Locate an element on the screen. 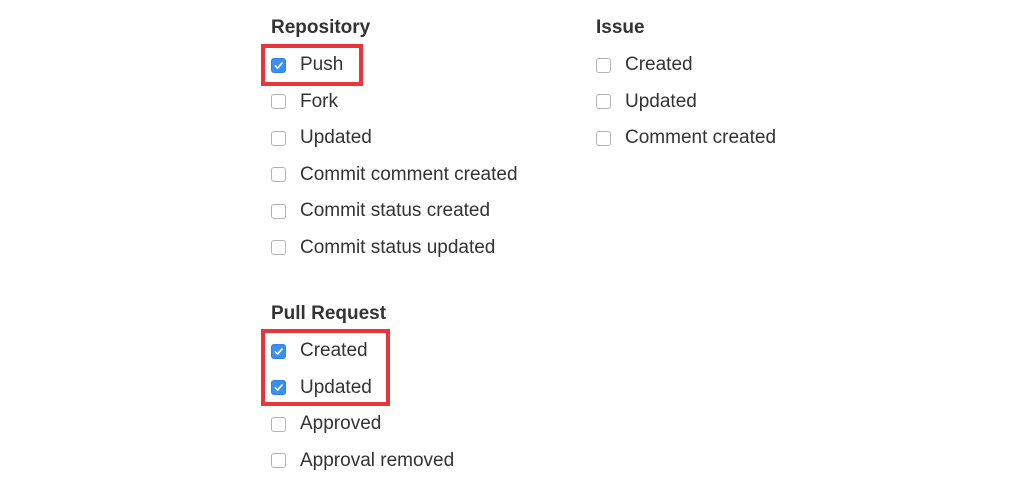  pull-request-option-approved: Approved is located at coordinates (362, 424).